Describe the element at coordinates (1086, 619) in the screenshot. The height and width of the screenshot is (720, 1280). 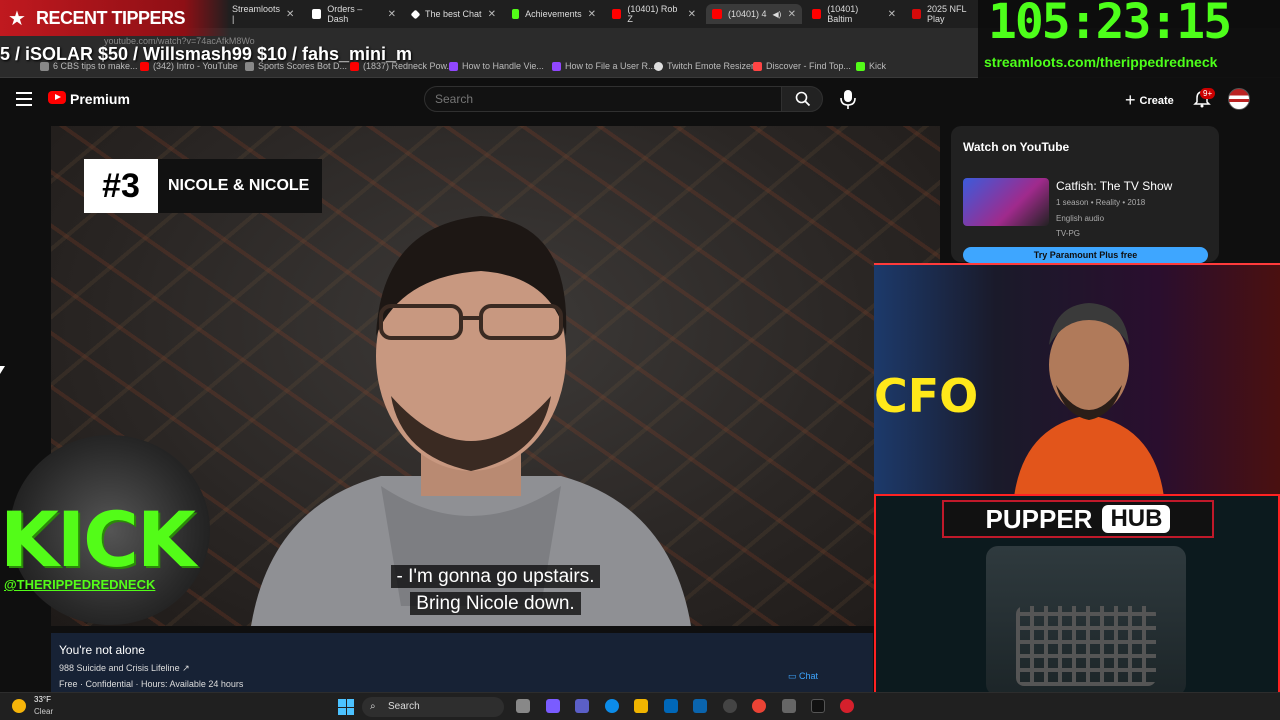
I see `dog-crate` at that location.